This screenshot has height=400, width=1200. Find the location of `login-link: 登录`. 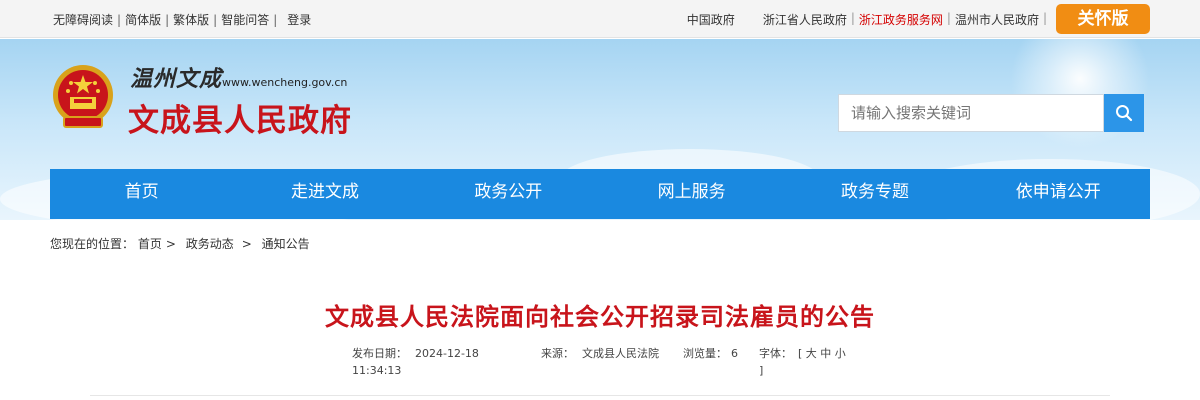

login-link: 登录 is located at coordinates (299, 20).